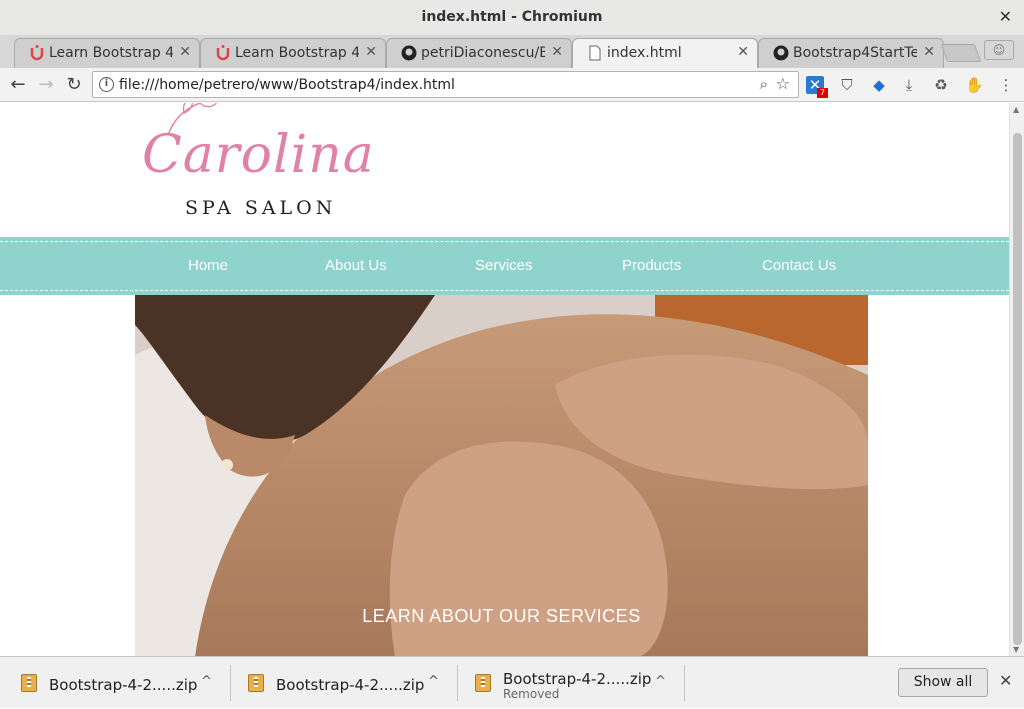 The image size is (1024, 709). I want to click on gnome-icon: ✋, so click(974, 85).